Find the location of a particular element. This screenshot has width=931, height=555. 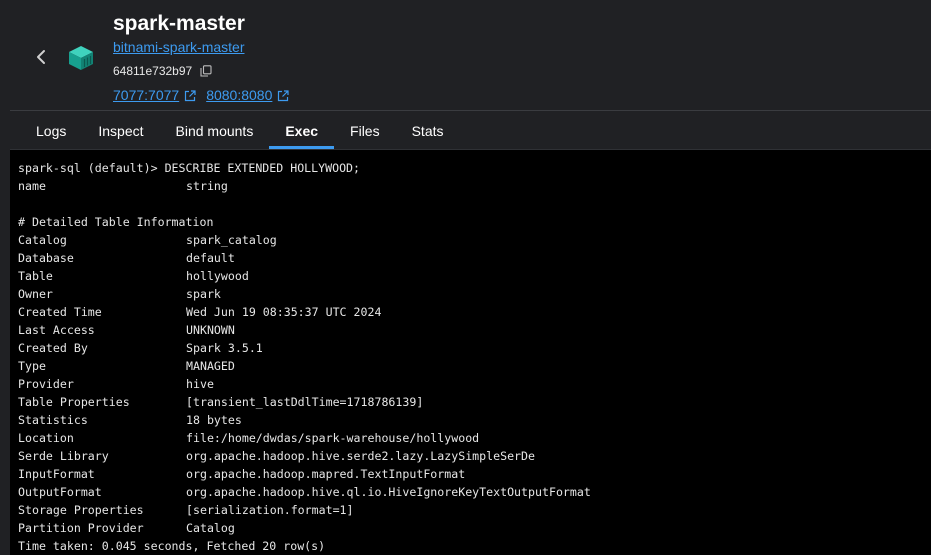

terminal-row: Created Time Wed Jun 19 08:35:37 UTC 2024 is located at coordinates (304, 312).